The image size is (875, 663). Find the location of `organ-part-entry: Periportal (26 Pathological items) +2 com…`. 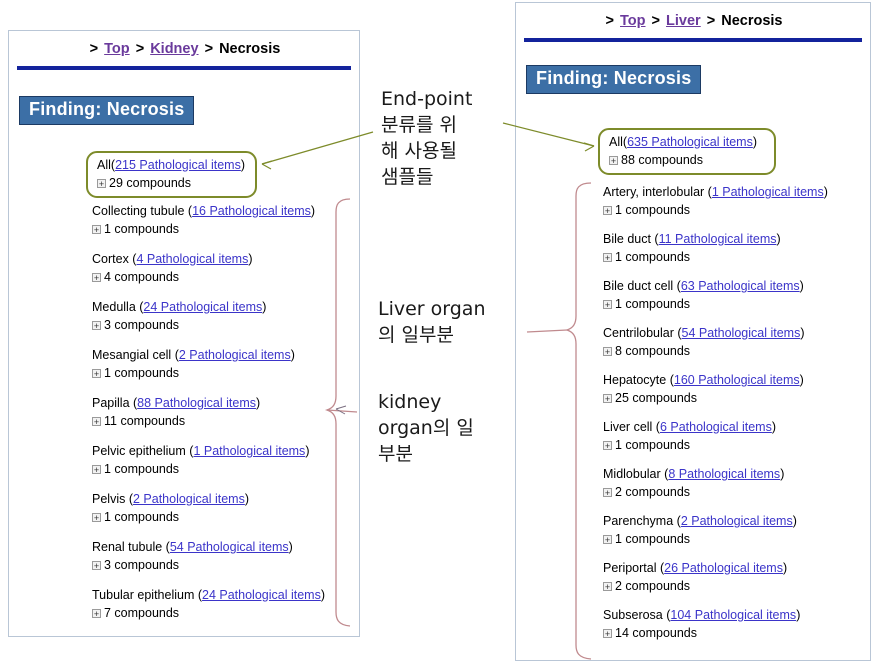

organ-part-entry: Periportal (26 Pathological items) +2 com… is located at coordinates (715, 577).